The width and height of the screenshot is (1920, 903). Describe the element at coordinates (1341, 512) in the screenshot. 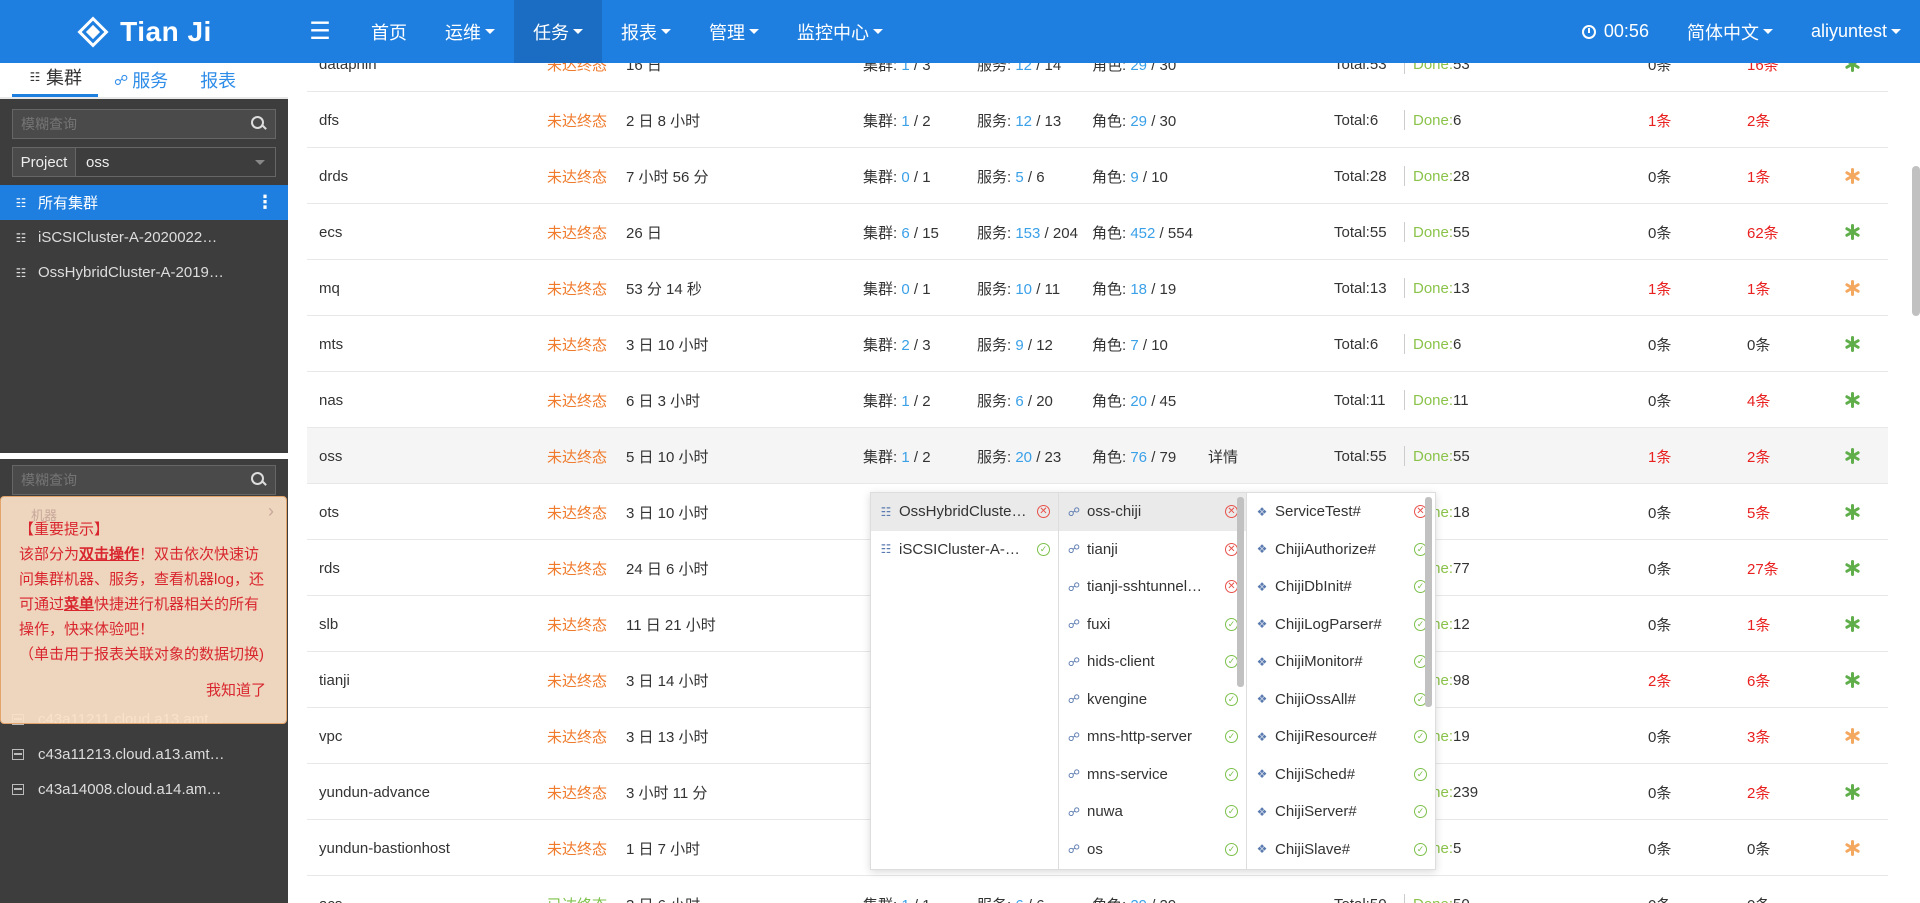

I see `popup-role-item: ❖ ServiceTest# ✕` at that location.